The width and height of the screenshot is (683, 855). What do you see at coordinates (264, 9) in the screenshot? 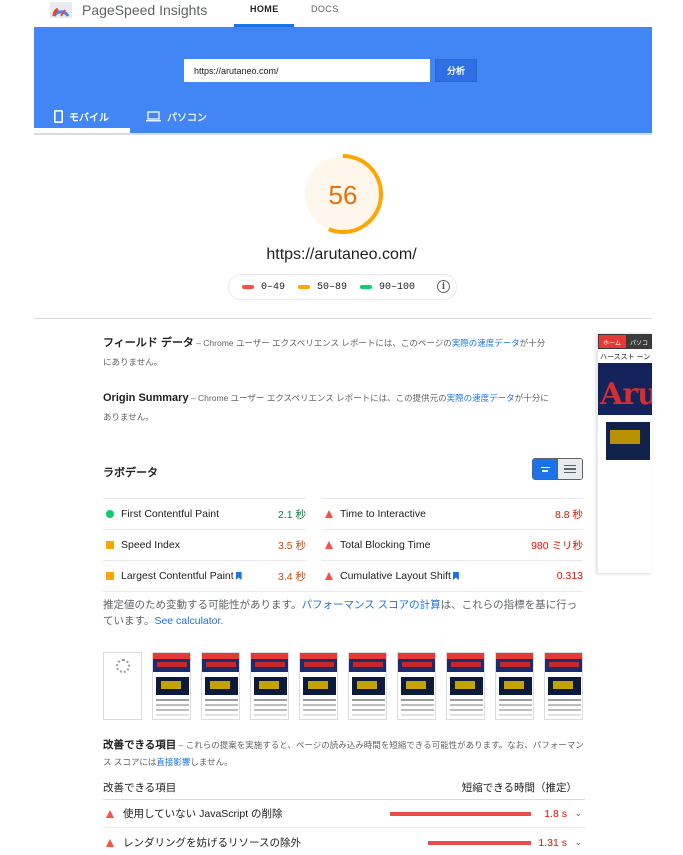
I see `nav-home-tab: HOME` at bounding box center [264, 9].